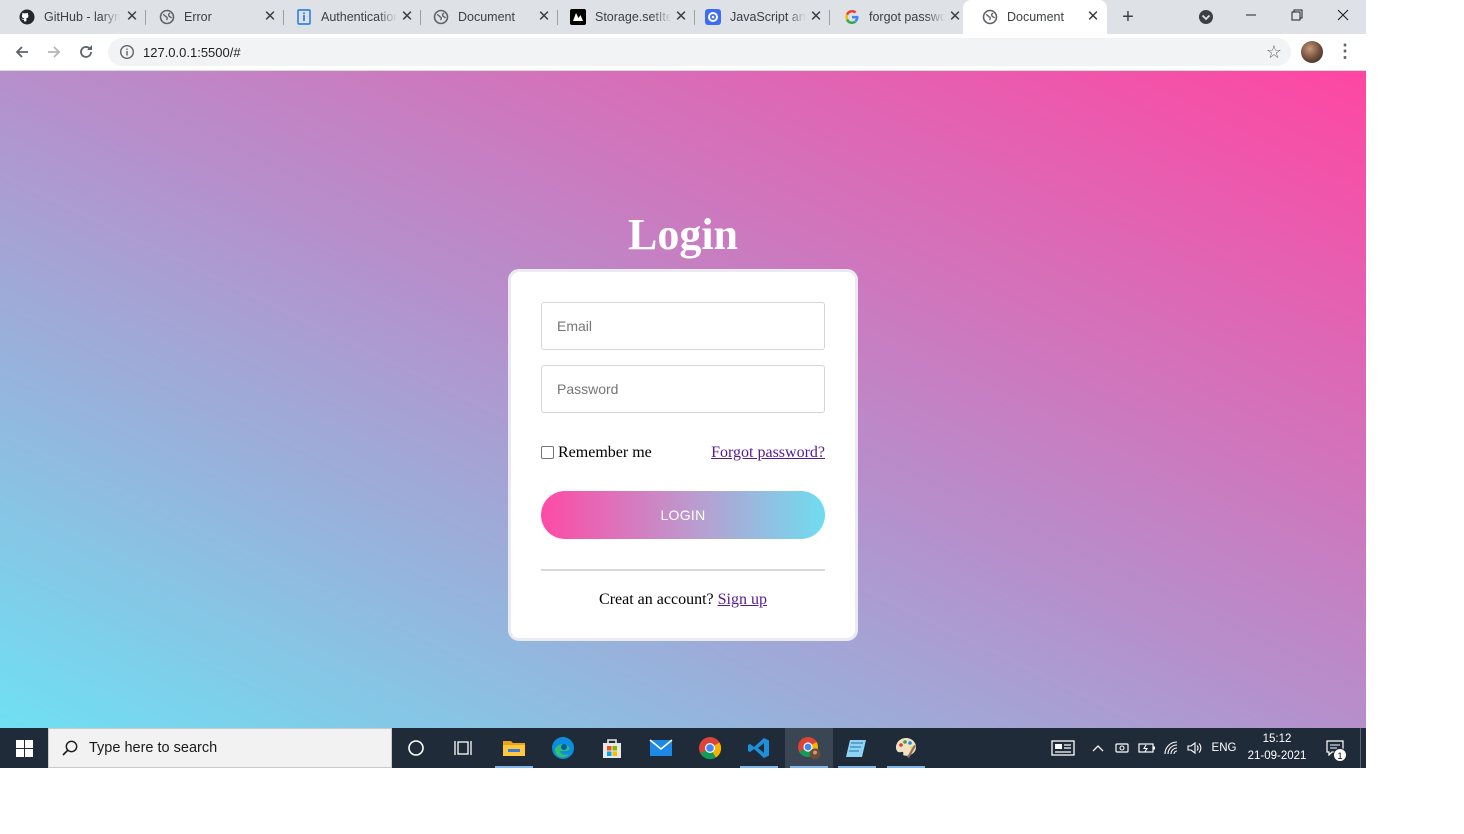 Image resolution: width=1464 pixels, height=834 pixels. I want to click on mdn-icon, so click(578, 17).